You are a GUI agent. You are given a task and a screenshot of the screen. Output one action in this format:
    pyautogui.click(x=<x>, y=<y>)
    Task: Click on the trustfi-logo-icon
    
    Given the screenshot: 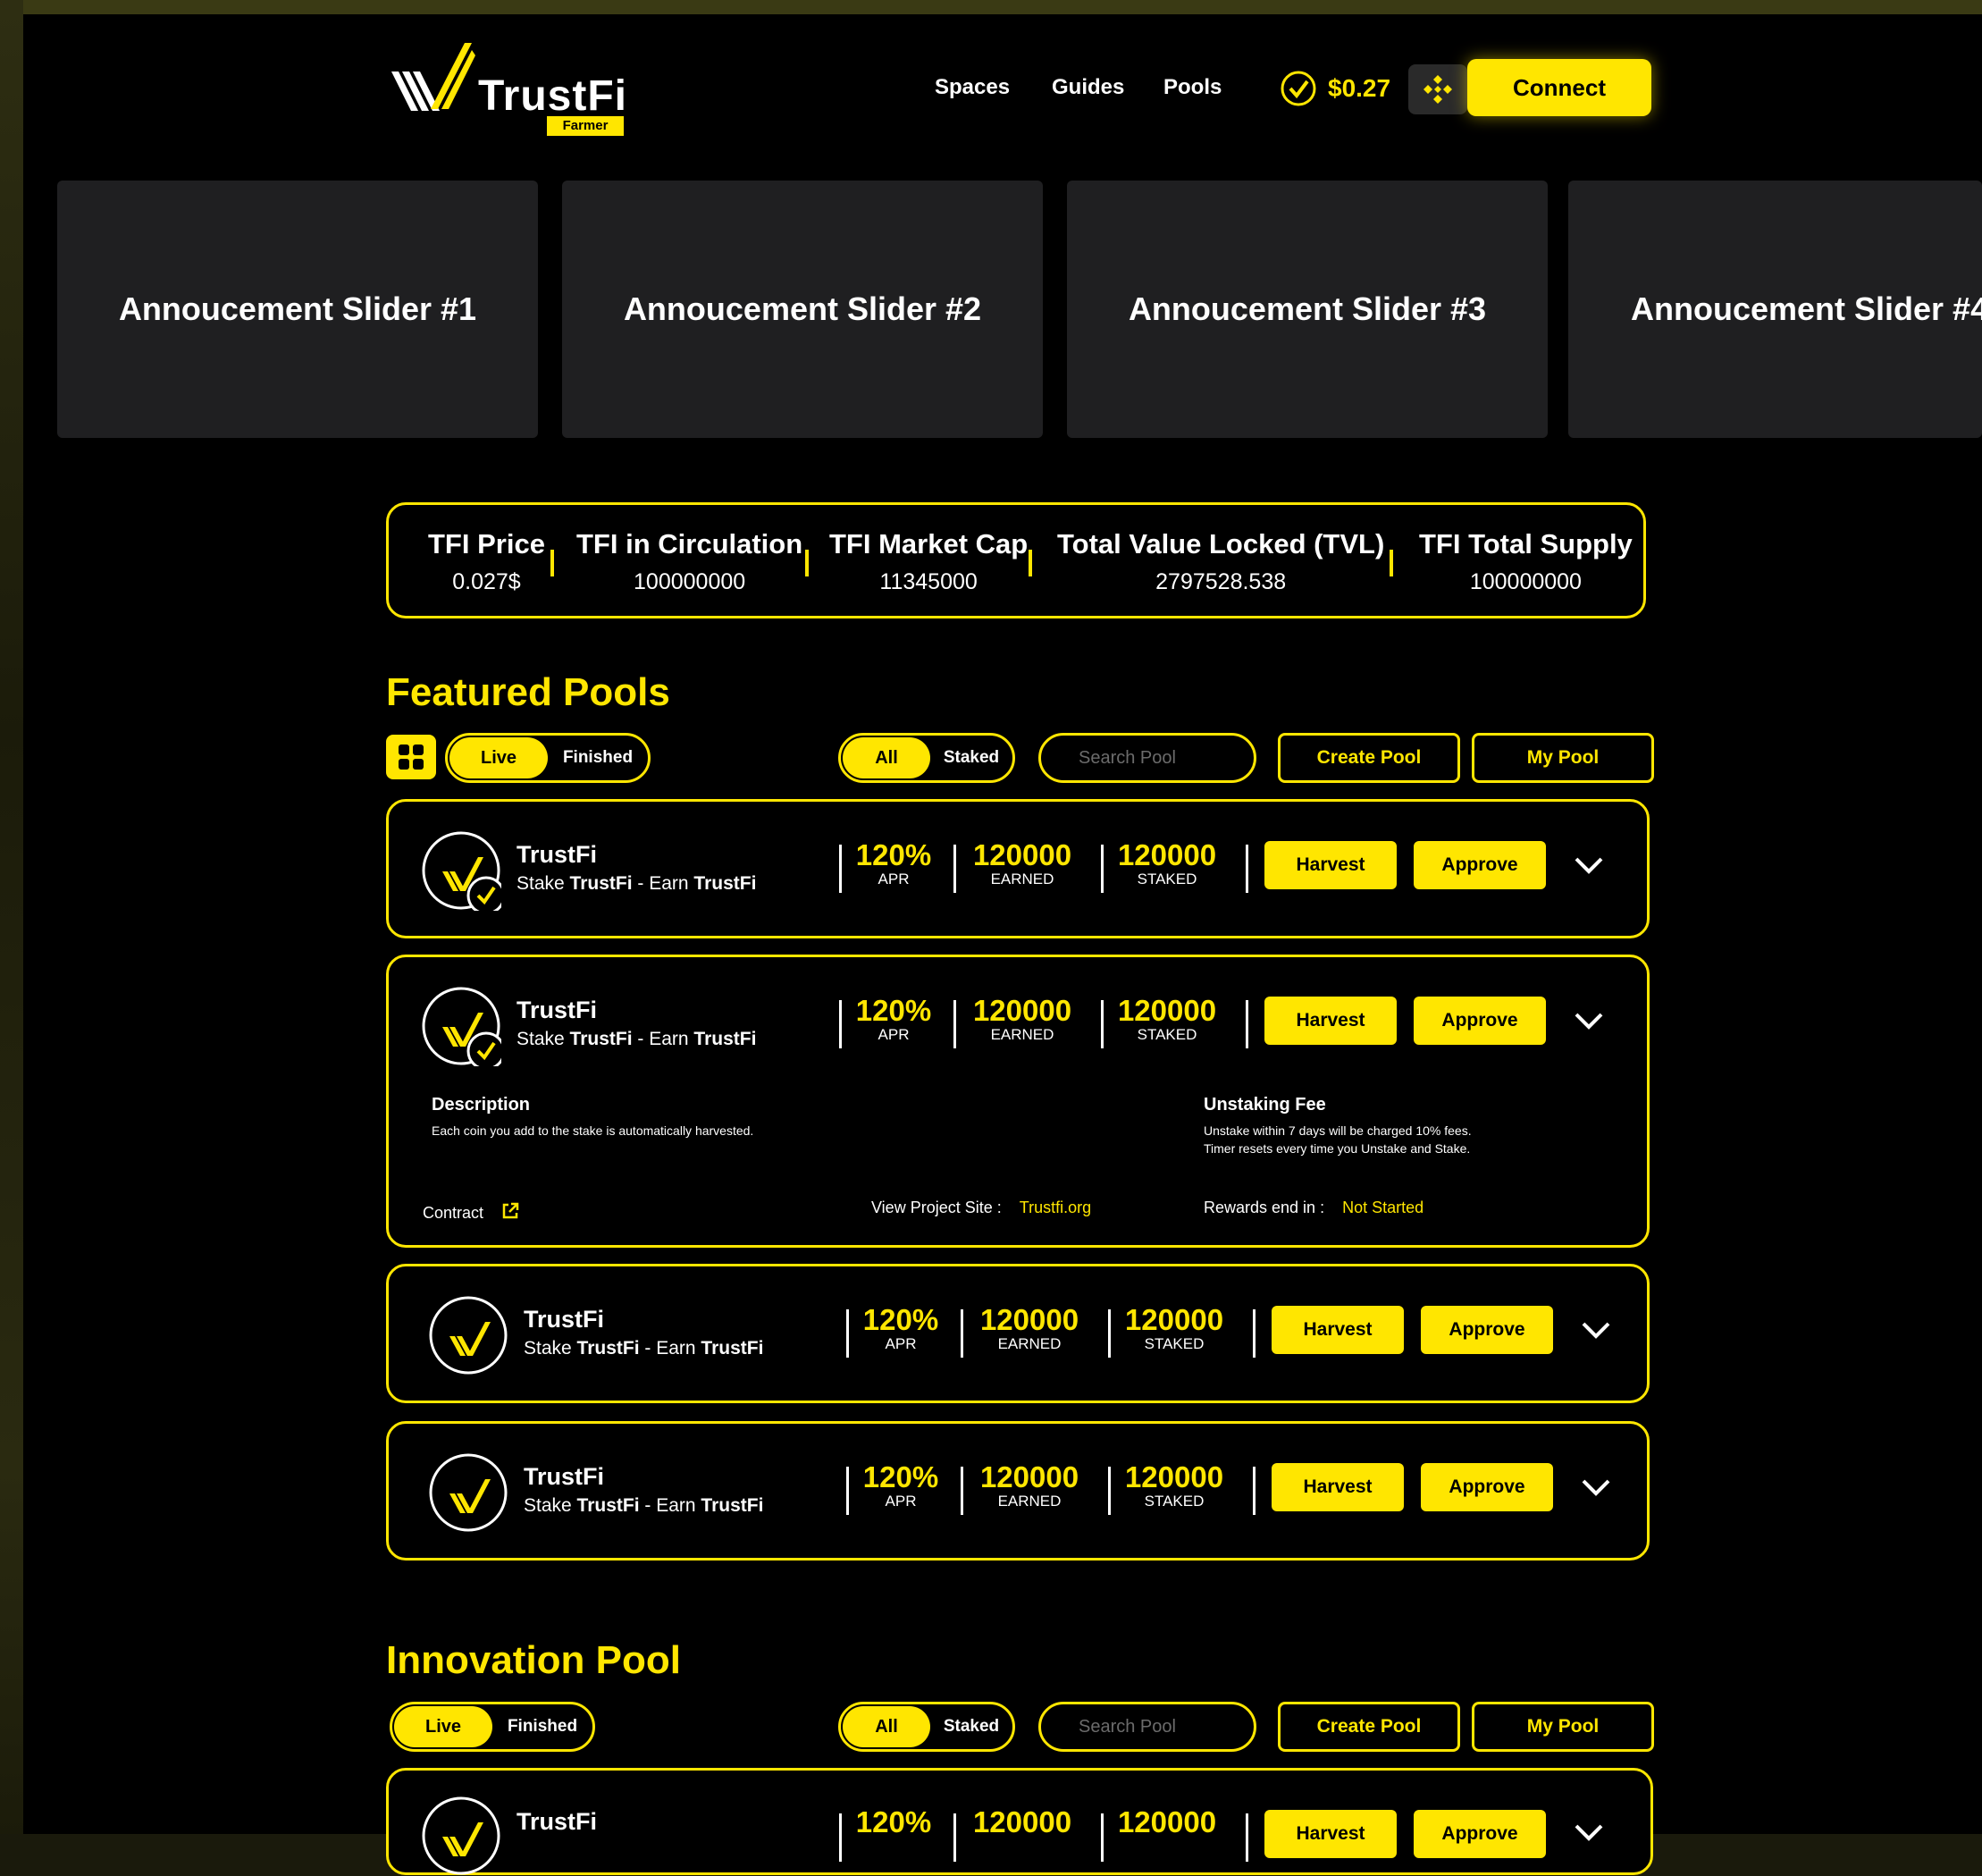 What is the action you would take?
    pyautogui.click(x=425, y=73)
    